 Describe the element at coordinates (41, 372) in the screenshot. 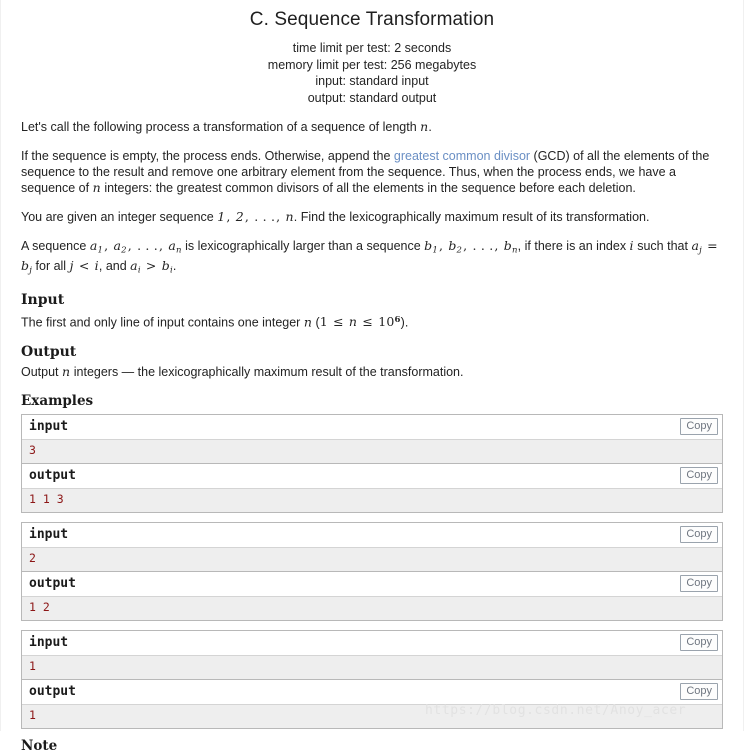

I see `output-text-a: Output` at that location.